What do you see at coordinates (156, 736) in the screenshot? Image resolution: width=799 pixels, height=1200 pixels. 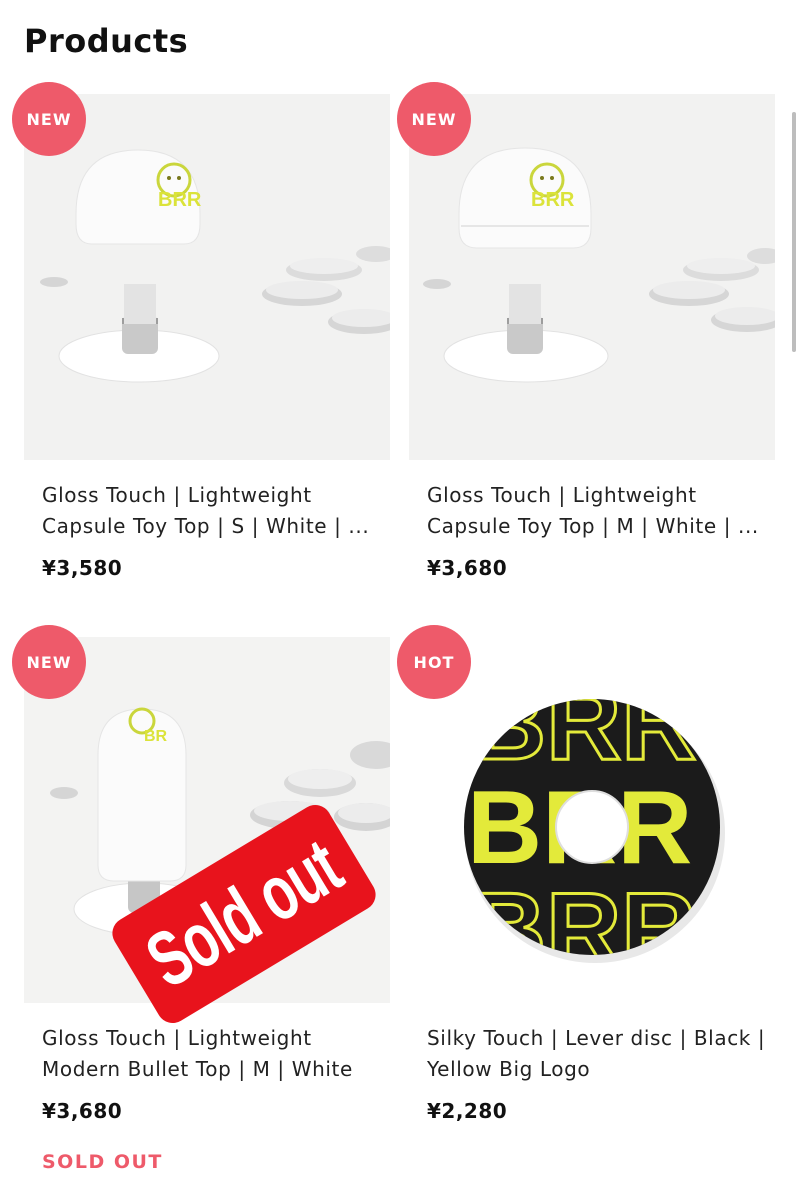 I see `svg-text: BR` at bounding box center [156, 736].